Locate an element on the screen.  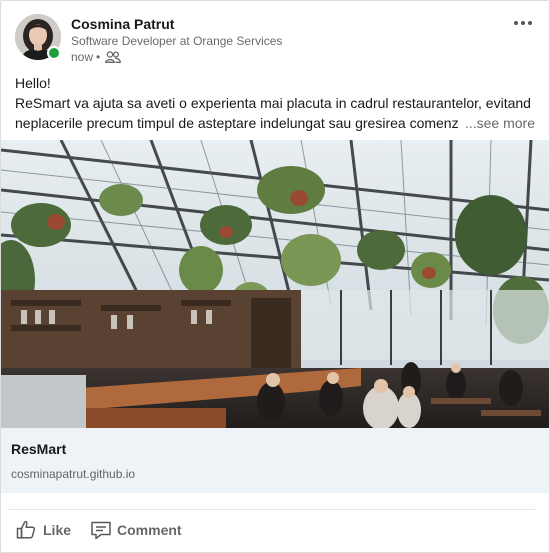
author-headline: Software Developer at Orange Services is located at coordinates (177, 41).